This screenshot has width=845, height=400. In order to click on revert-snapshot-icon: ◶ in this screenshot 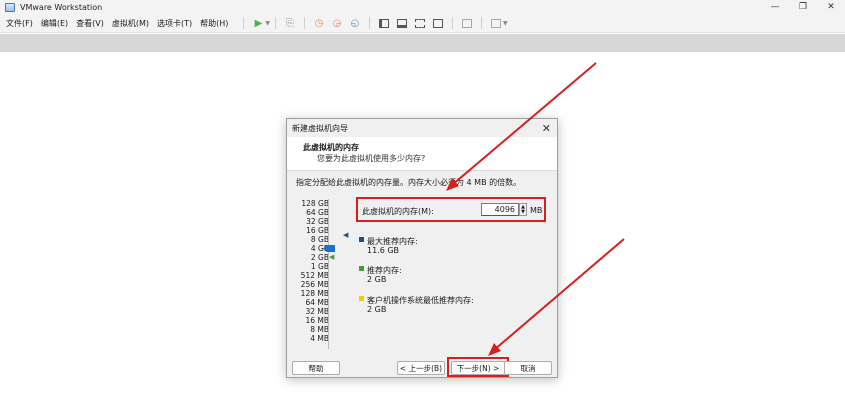, I will do `click(337, 23)`.